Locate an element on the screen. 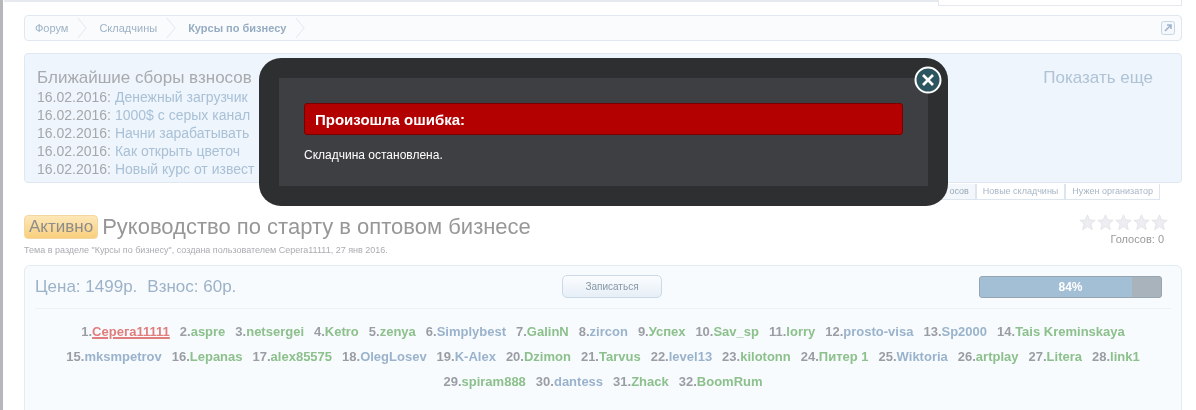  list-number: 28. is located at coordinates (1101, 356).